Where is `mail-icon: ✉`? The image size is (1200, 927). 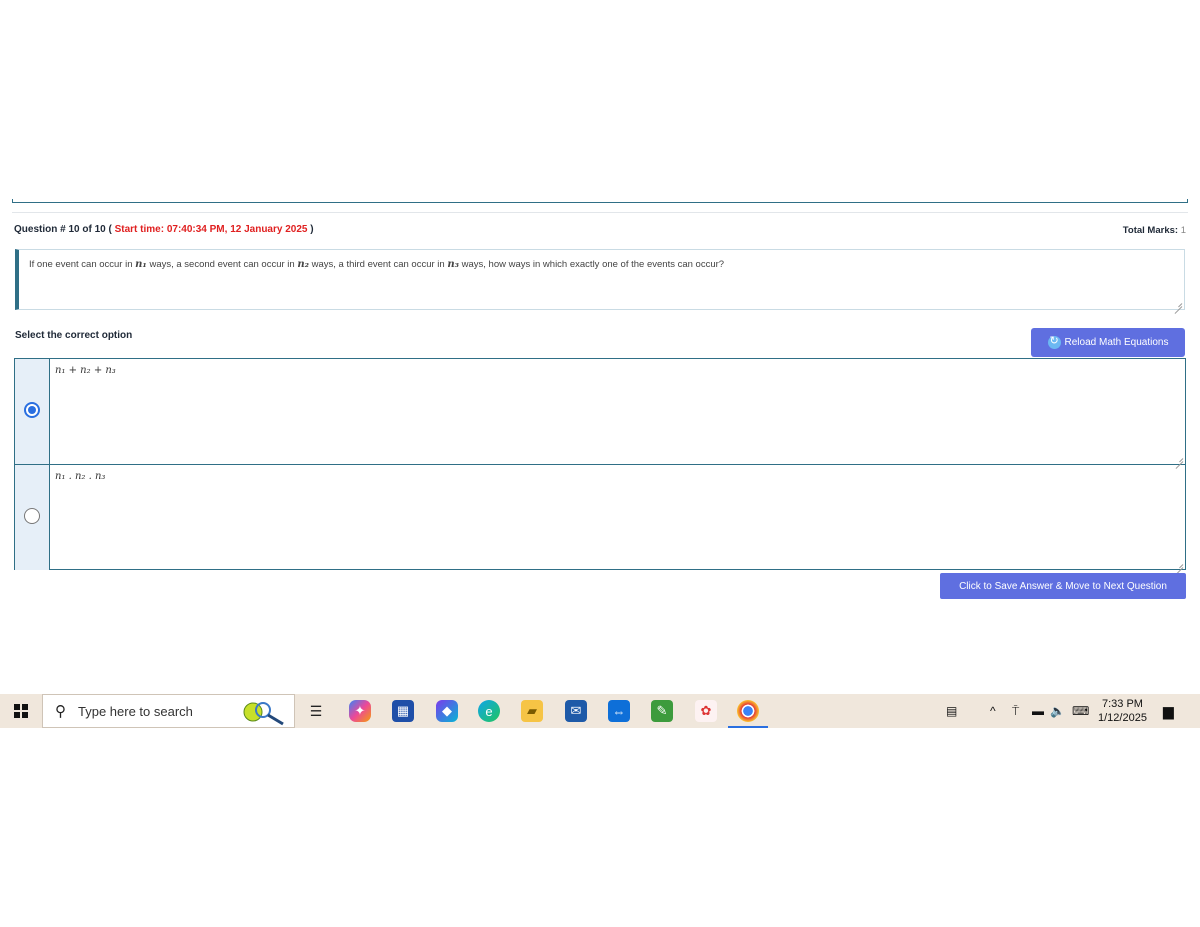 mail-icon: ✉ is located at coordinates (576, 711).